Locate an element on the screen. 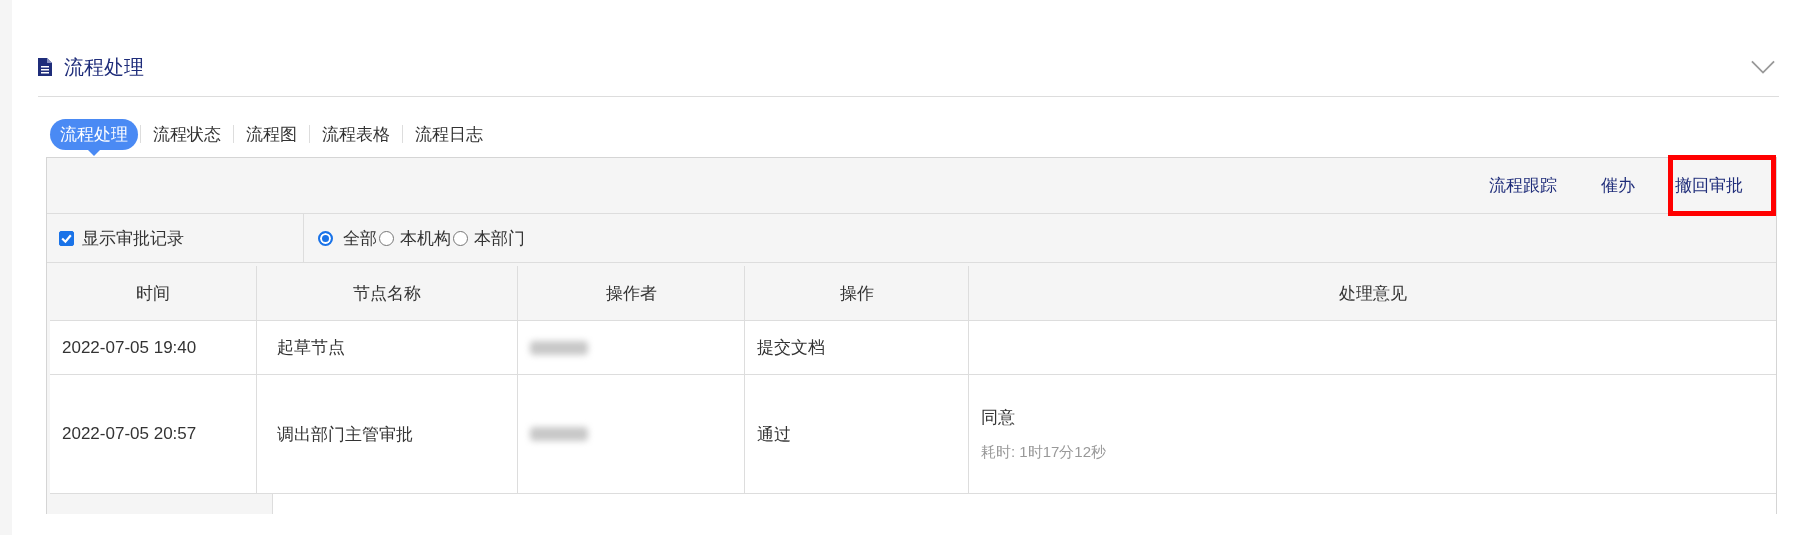  table-cell: 起草节点 is located at coordinates (387, 348).